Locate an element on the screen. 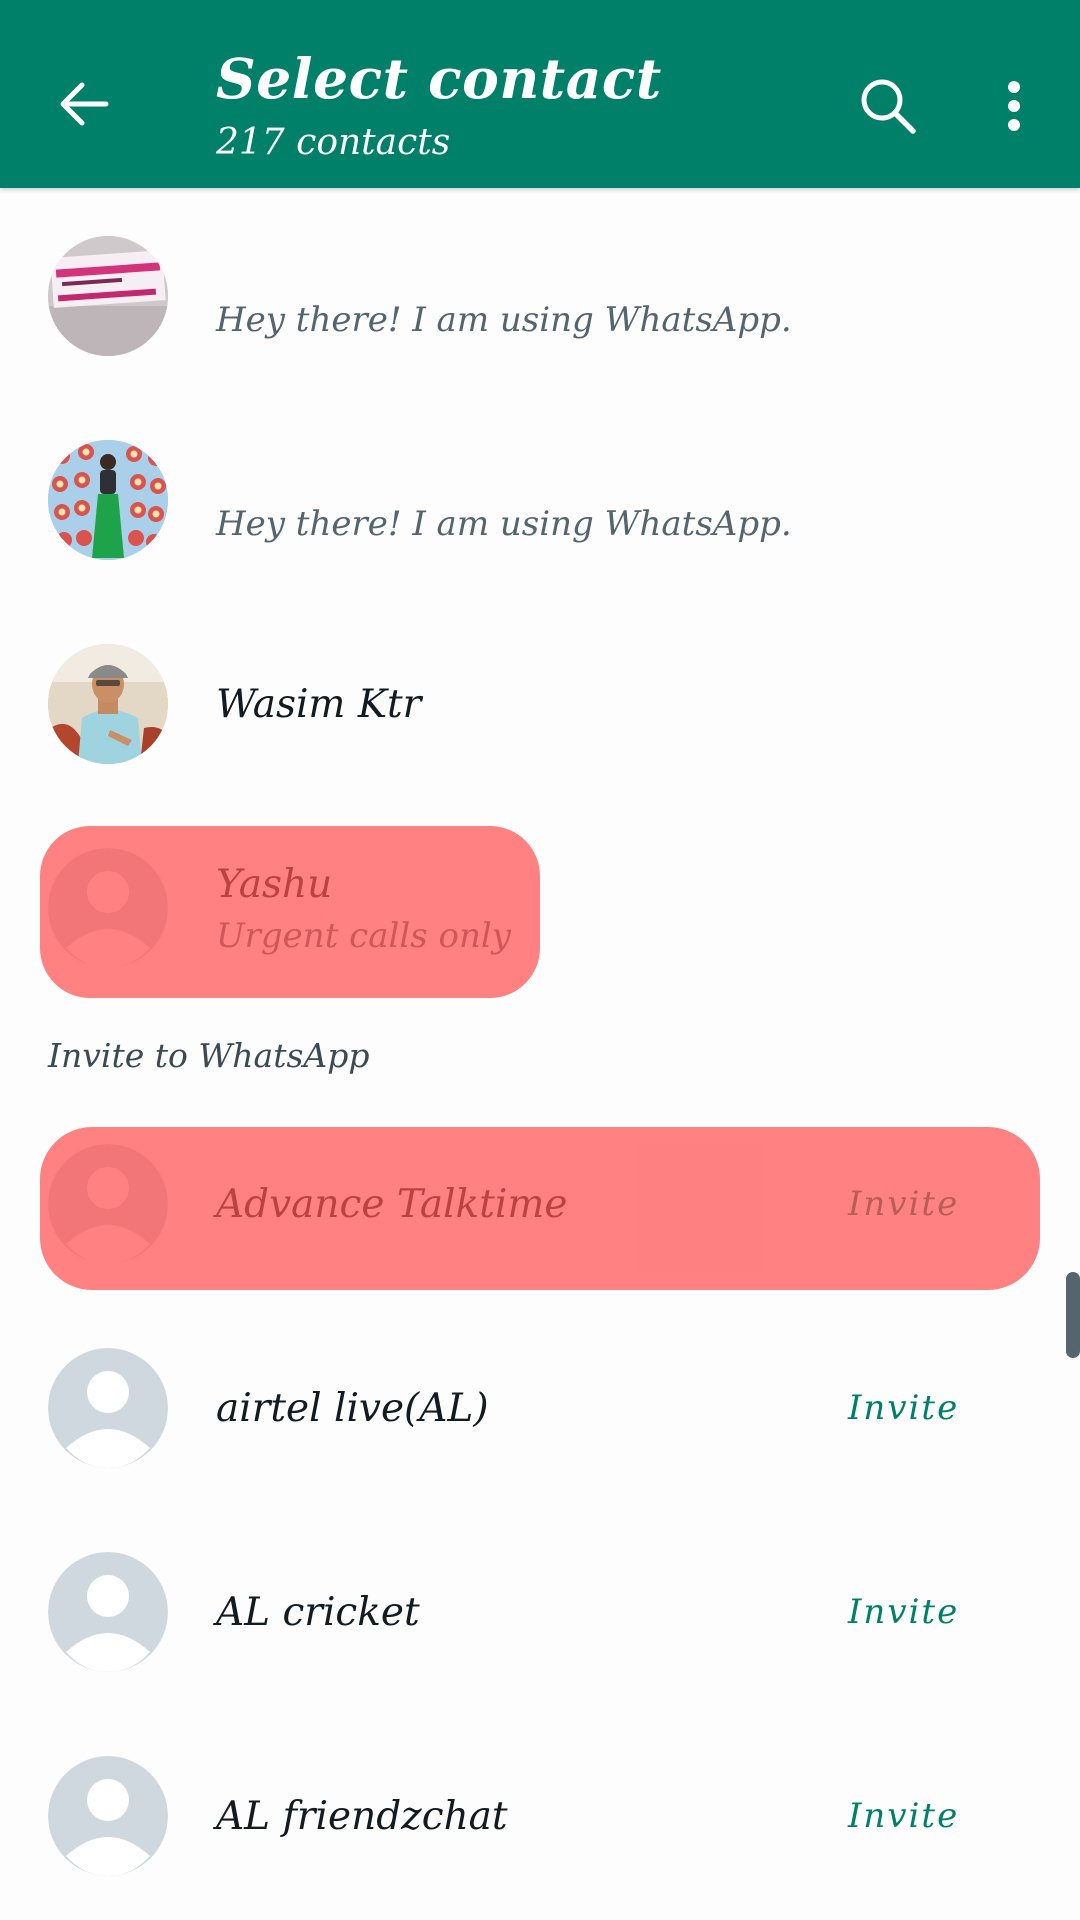 Image resolution: width=1080 pixels, height=1920 pixels. badge-collage-photo is located at coordinates (108, 500).